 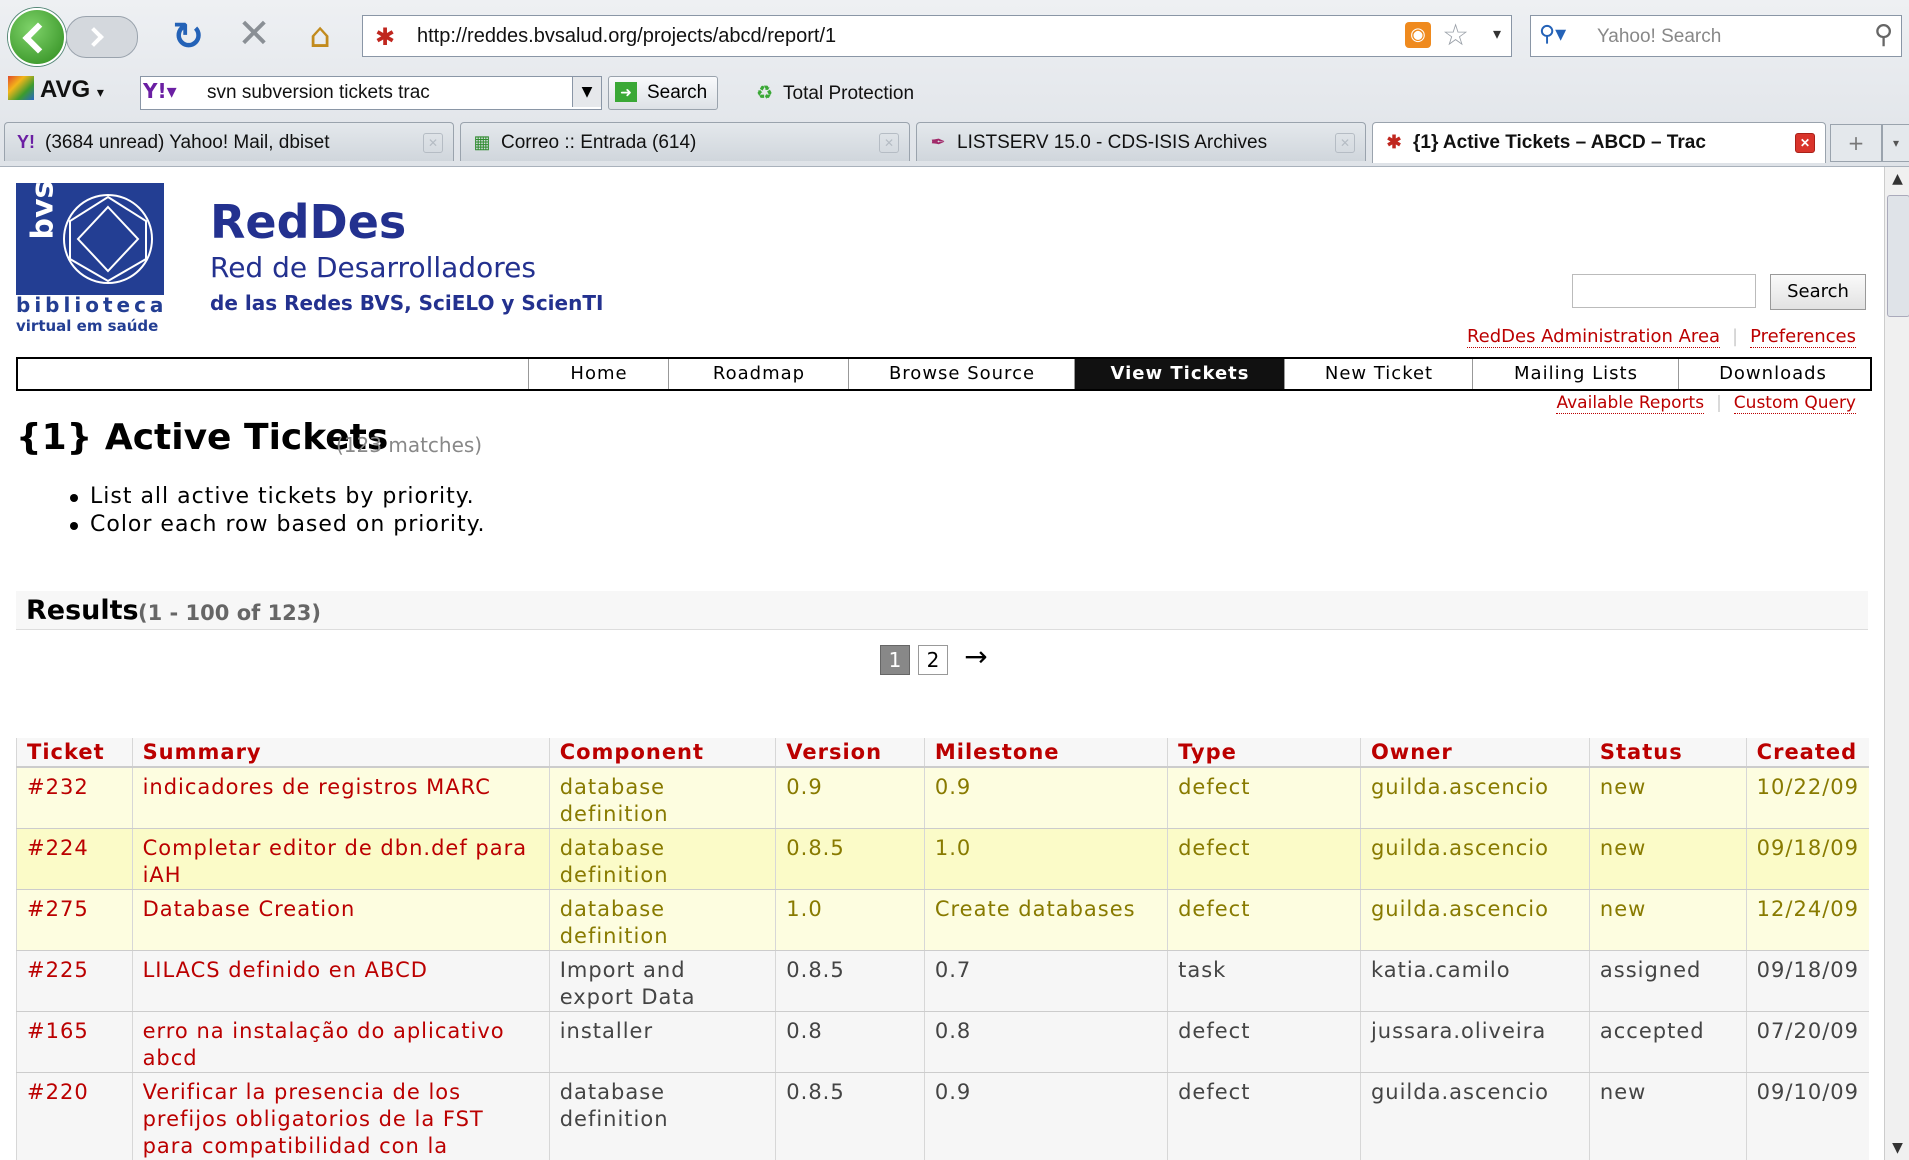 What do you see at coordinates (1455, 35) in the screenshot?
I see `bookmark-star-icon: ☆` at bounding box center [1455, 35].